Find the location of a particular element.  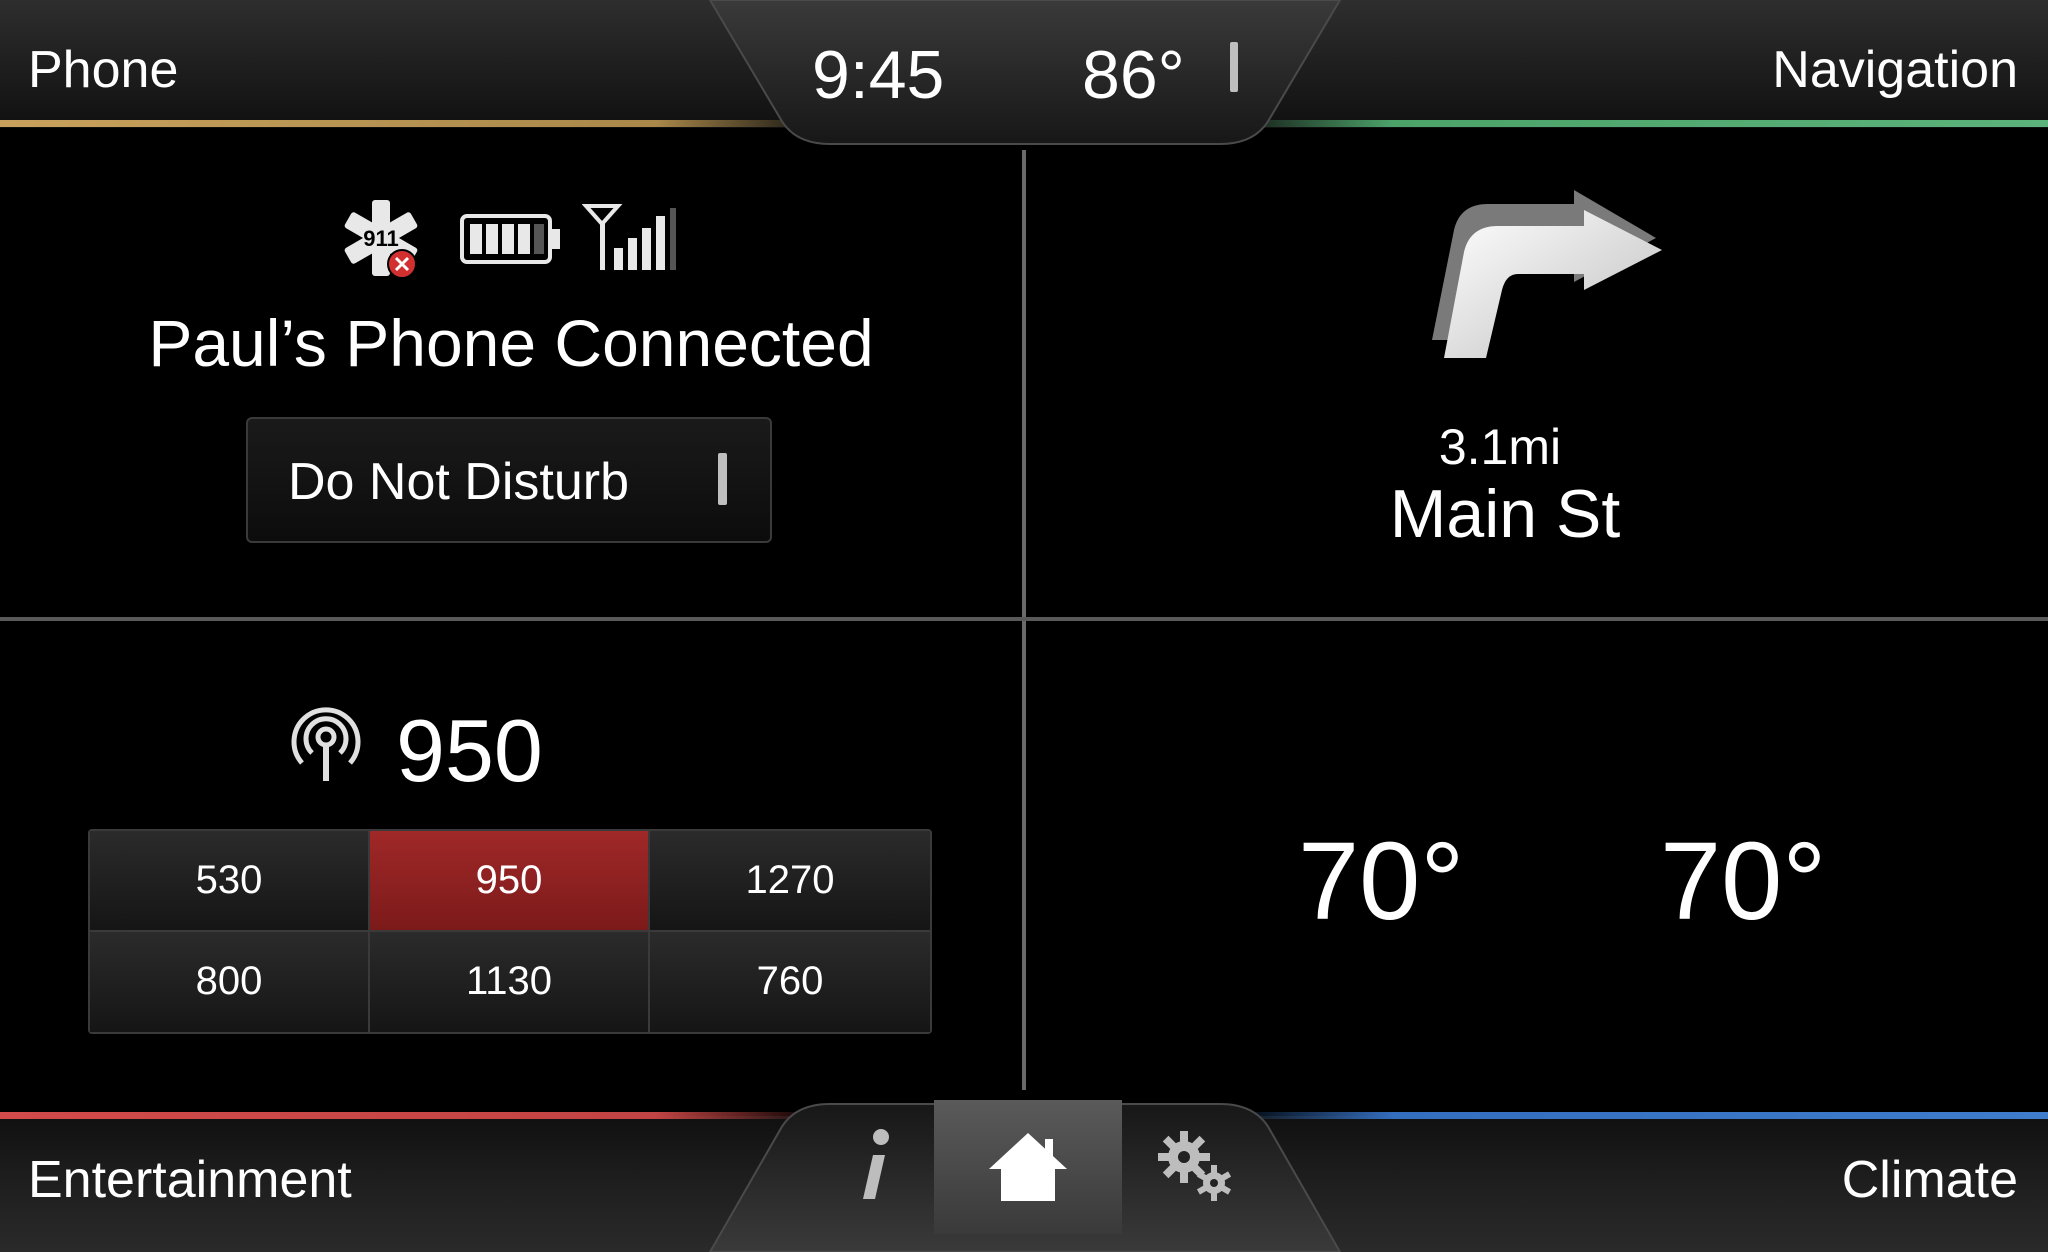

gears-icon is located at coordinates (1195, 1166).